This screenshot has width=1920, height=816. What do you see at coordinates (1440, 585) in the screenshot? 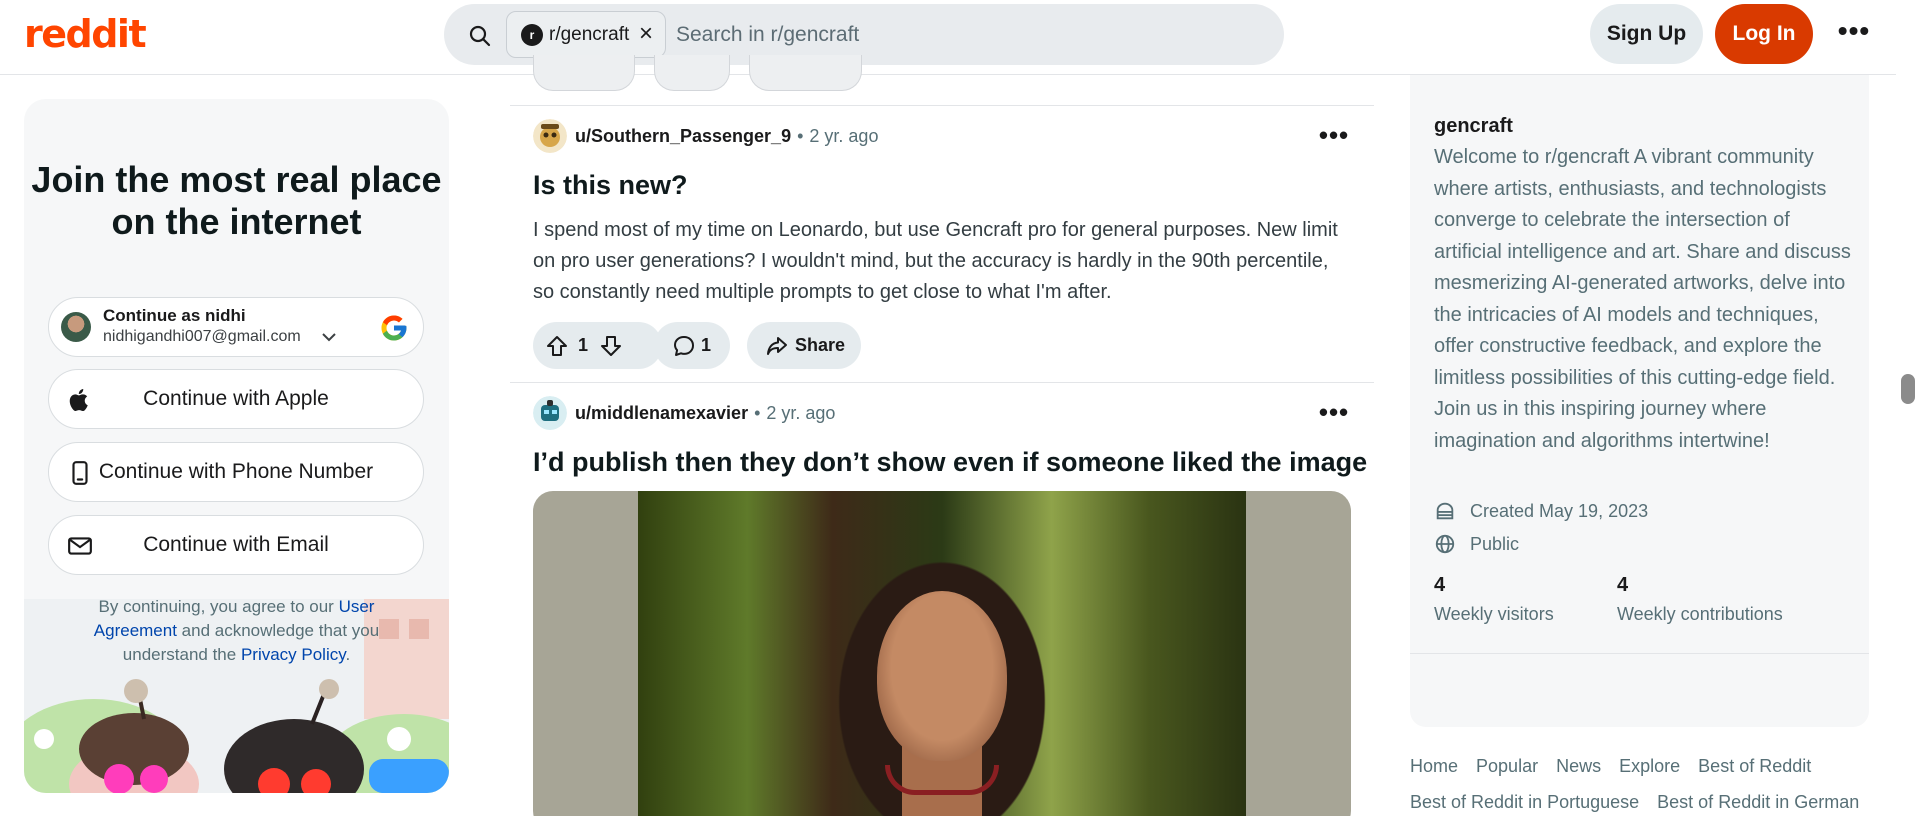
I see `weekly-visitors-count: 4` at bounding box center [1440, 585].